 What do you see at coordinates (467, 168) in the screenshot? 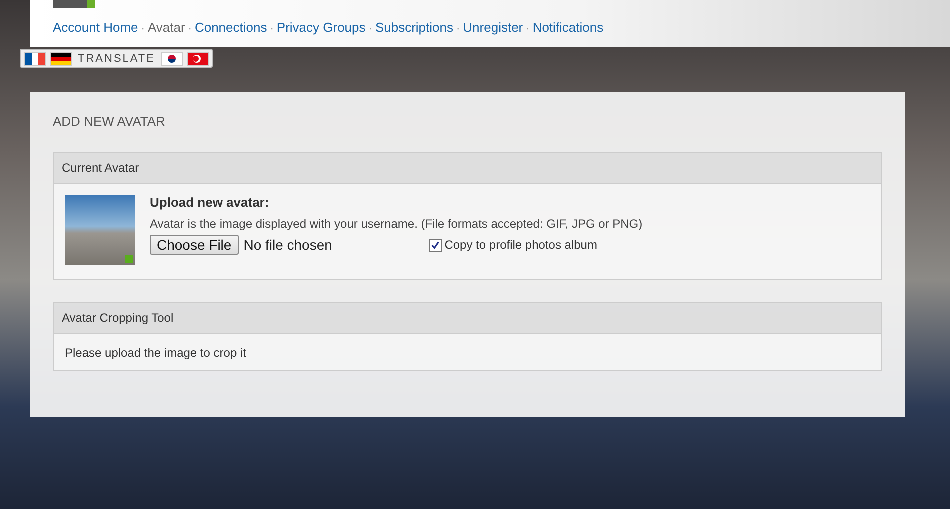
I see `section-header: Current Avatar` at bounding box center [467, 168].